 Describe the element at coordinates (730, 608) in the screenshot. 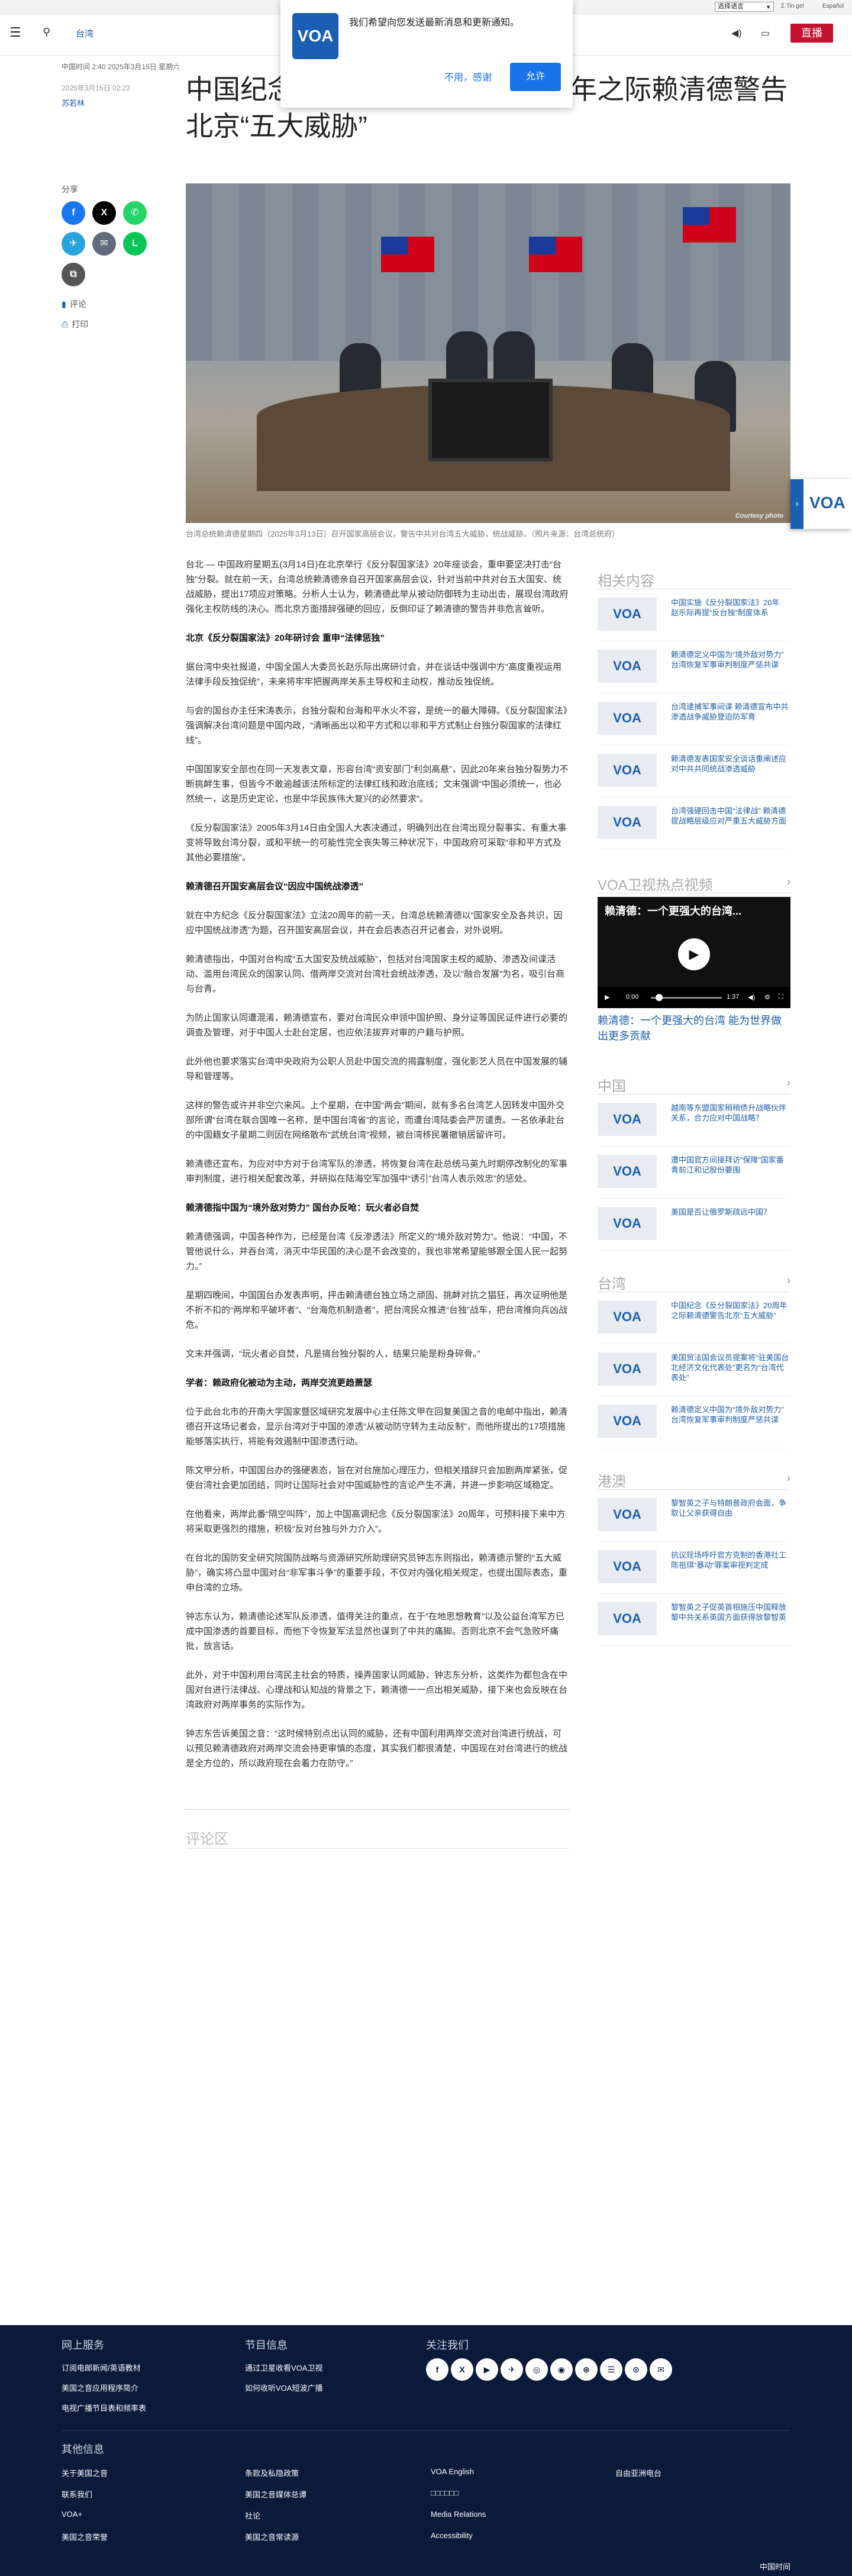

I see `story-headline: 中国实施《反分裂国家法》20年 赵乐际再提“反台独”制度体系` at that location.